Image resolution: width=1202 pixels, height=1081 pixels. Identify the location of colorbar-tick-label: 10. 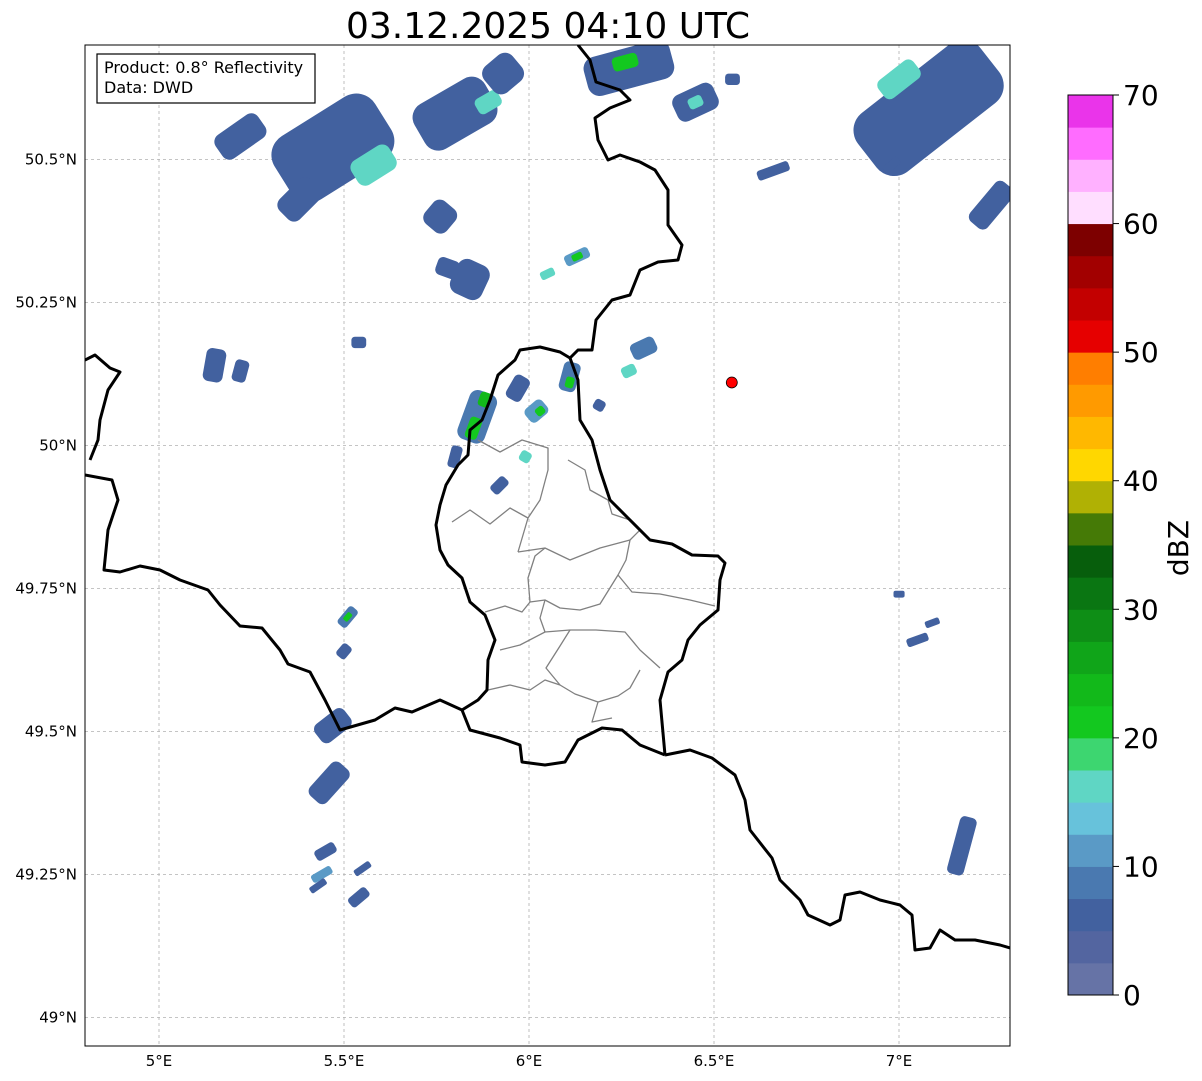
(1141, 866).